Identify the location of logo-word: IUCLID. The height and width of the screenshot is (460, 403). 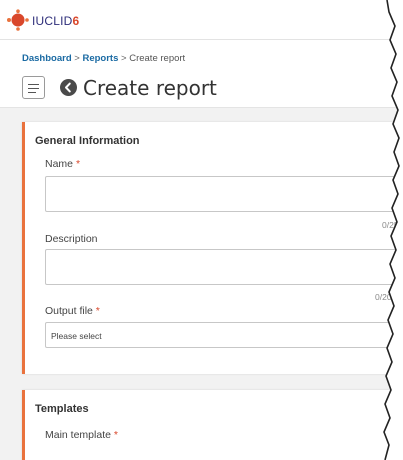
(52, 21).